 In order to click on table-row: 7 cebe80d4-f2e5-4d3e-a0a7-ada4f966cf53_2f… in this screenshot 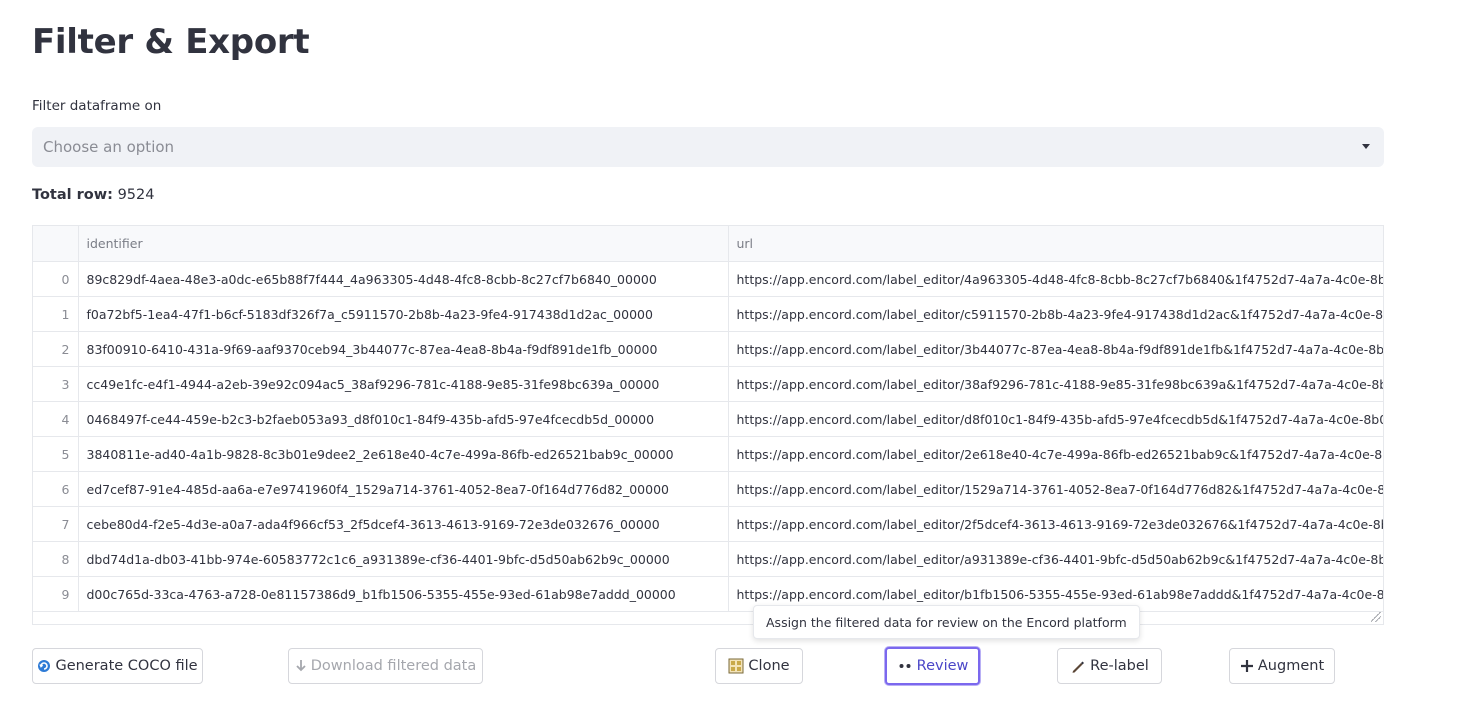, I will do `click(708, 524)`.